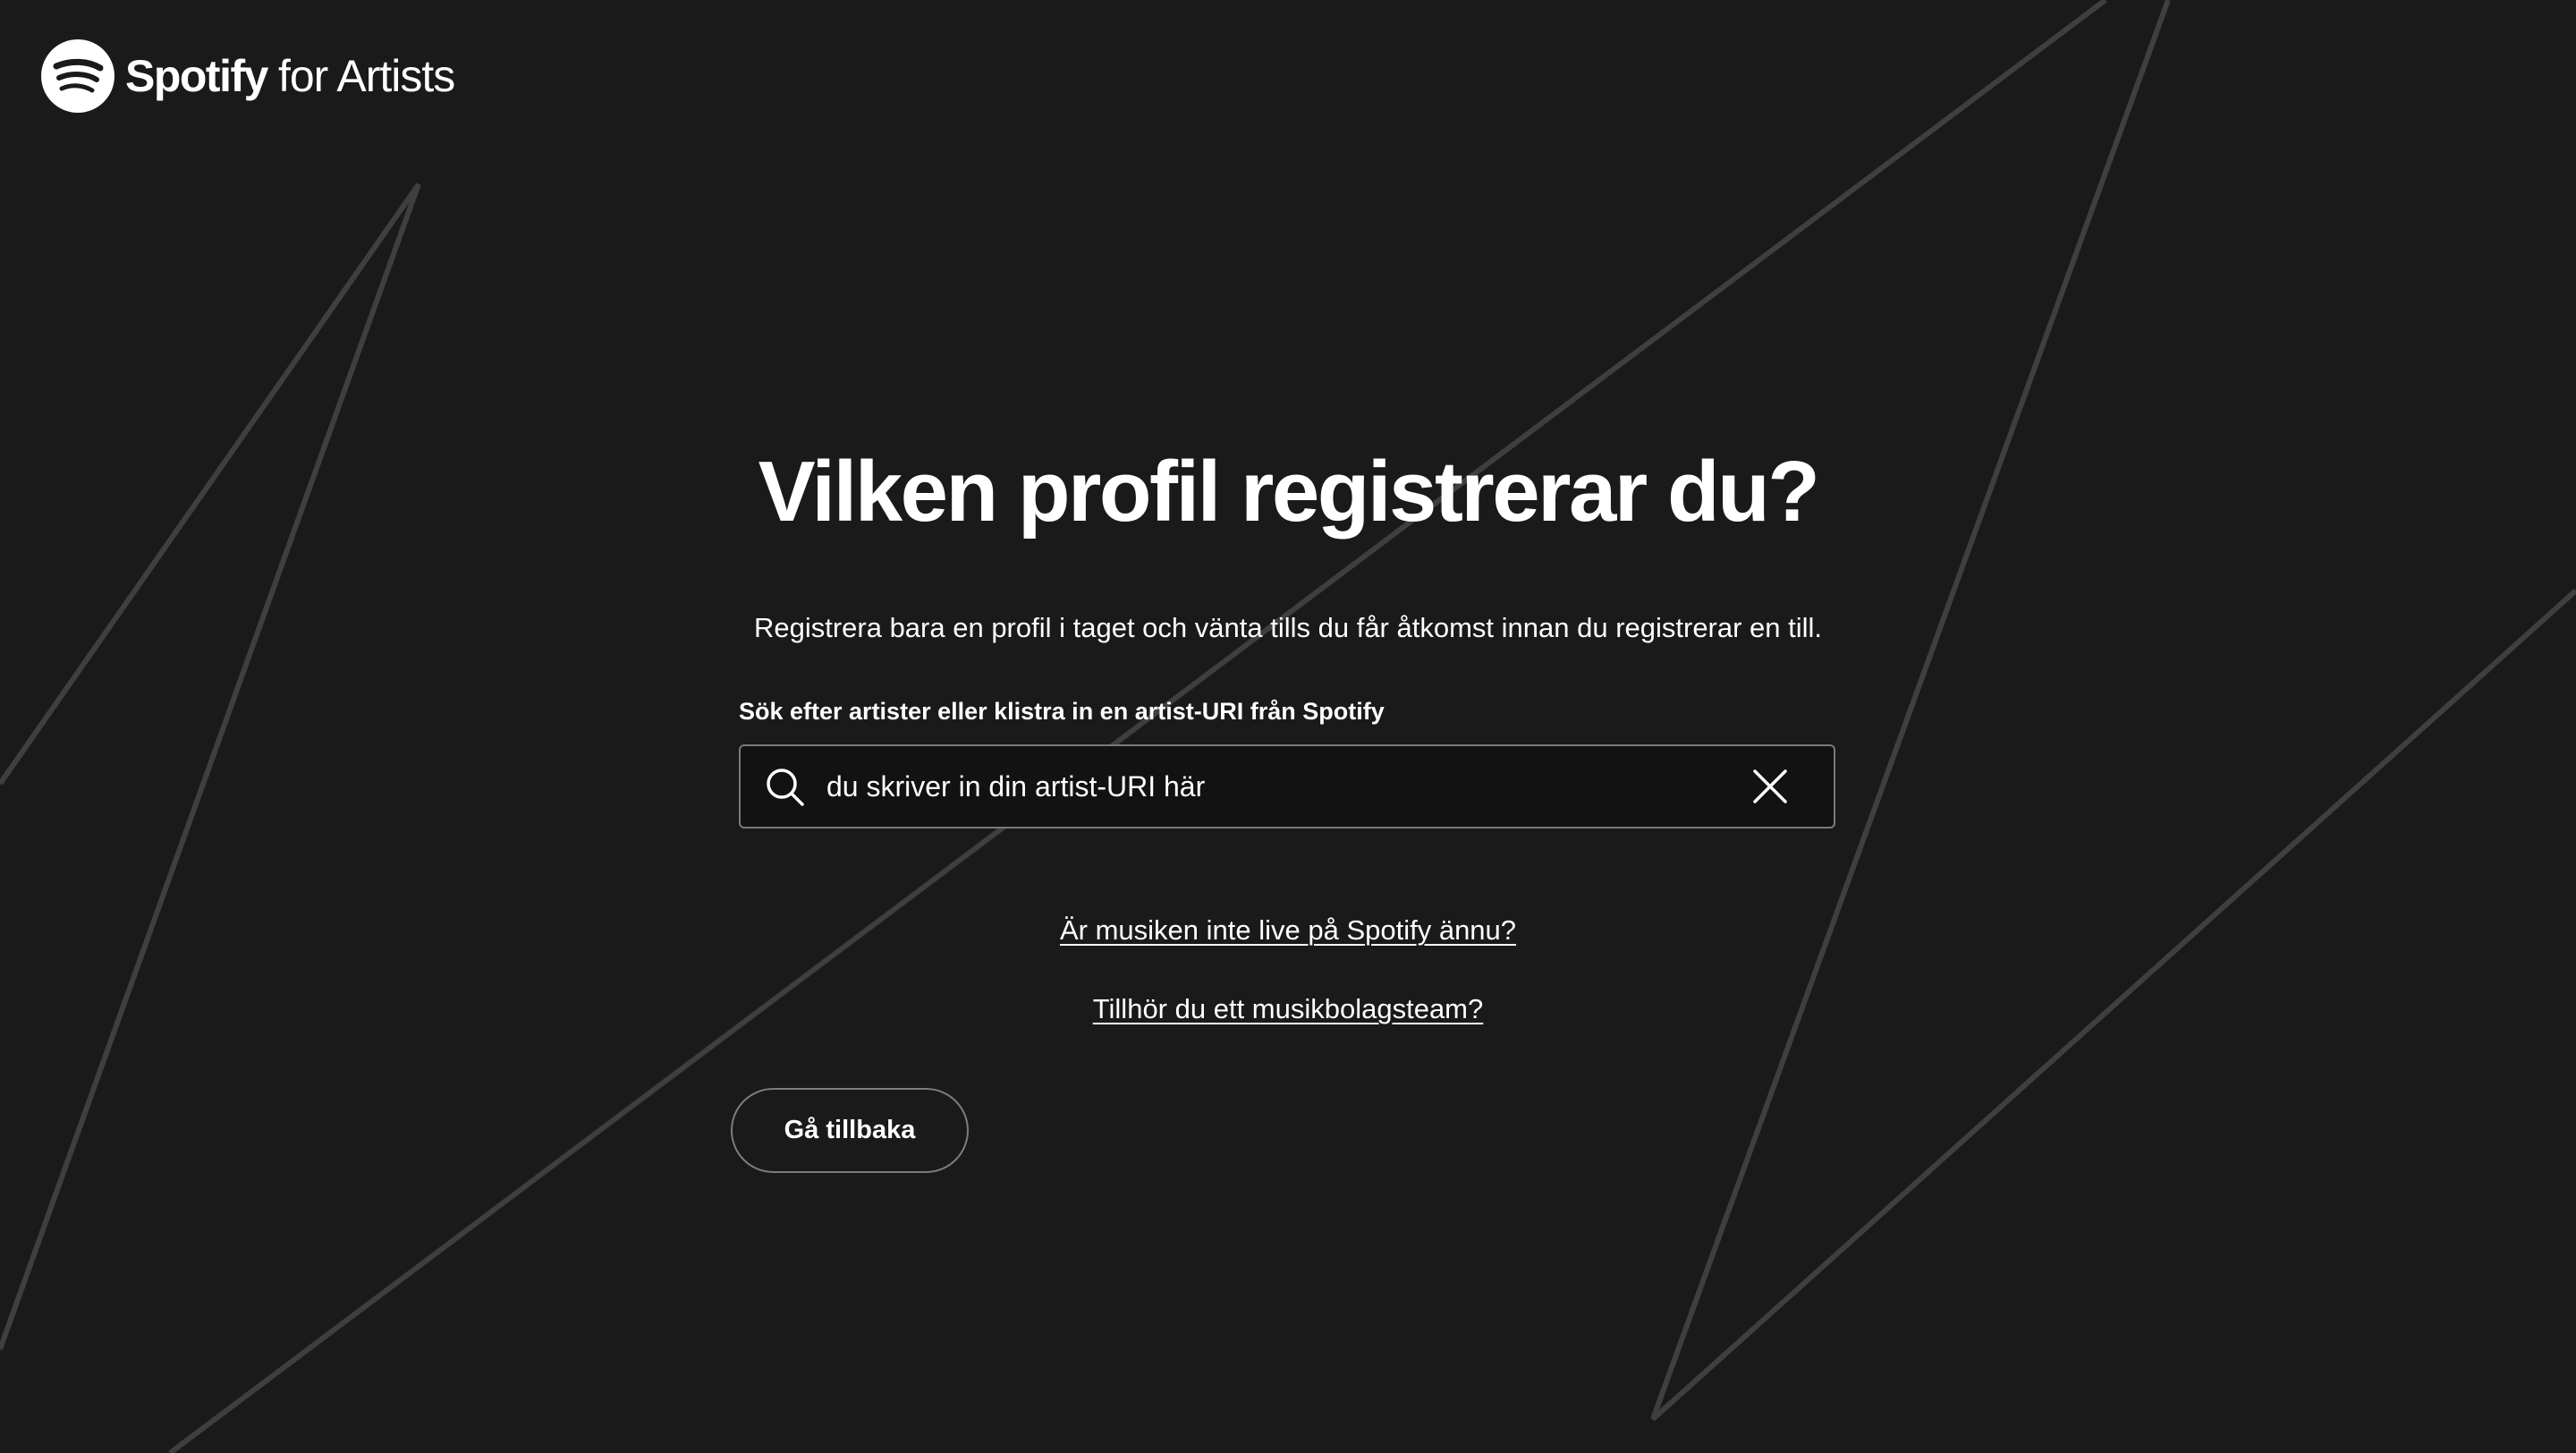 This screenshot has height=1453, width=2576. What do you see at coordinates (785, 787) in the screenshot?
I see `search-icon` at bounding box center [785, 787].